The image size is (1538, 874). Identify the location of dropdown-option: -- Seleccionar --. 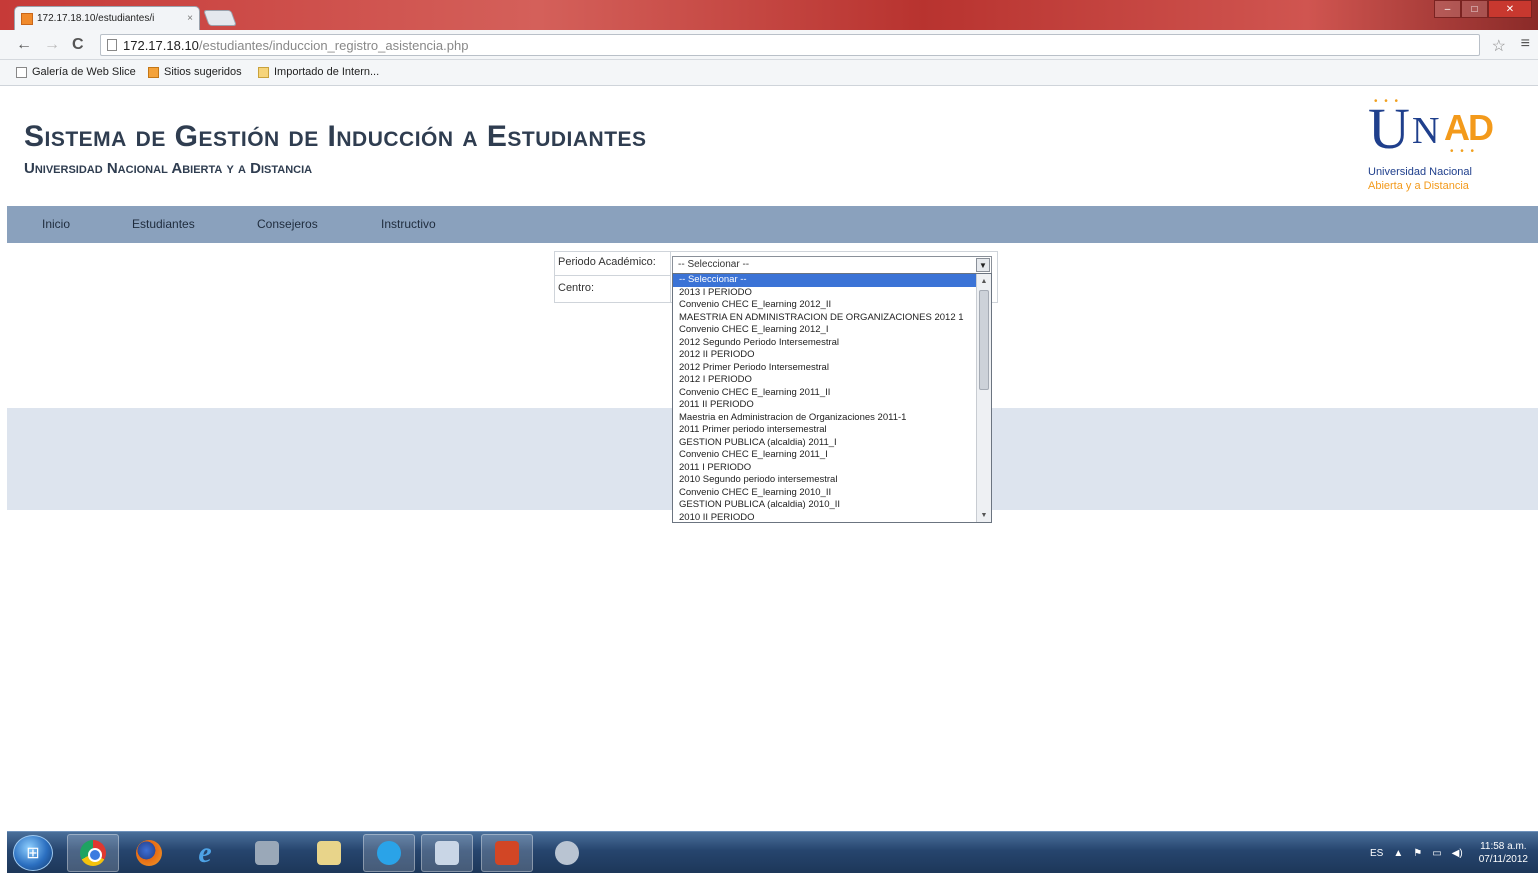
(825, 280).